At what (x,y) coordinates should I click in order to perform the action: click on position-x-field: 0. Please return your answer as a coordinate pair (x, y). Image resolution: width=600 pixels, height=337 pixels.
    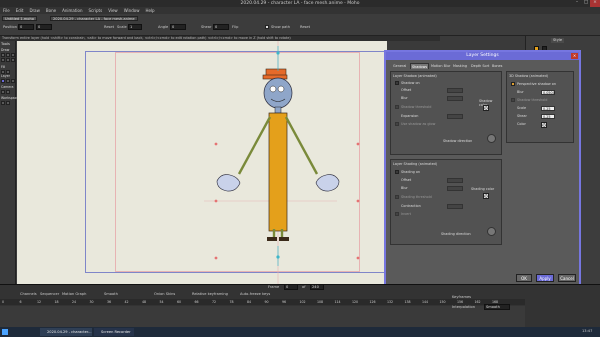
    Looking at the image, I should click on (26, 27).